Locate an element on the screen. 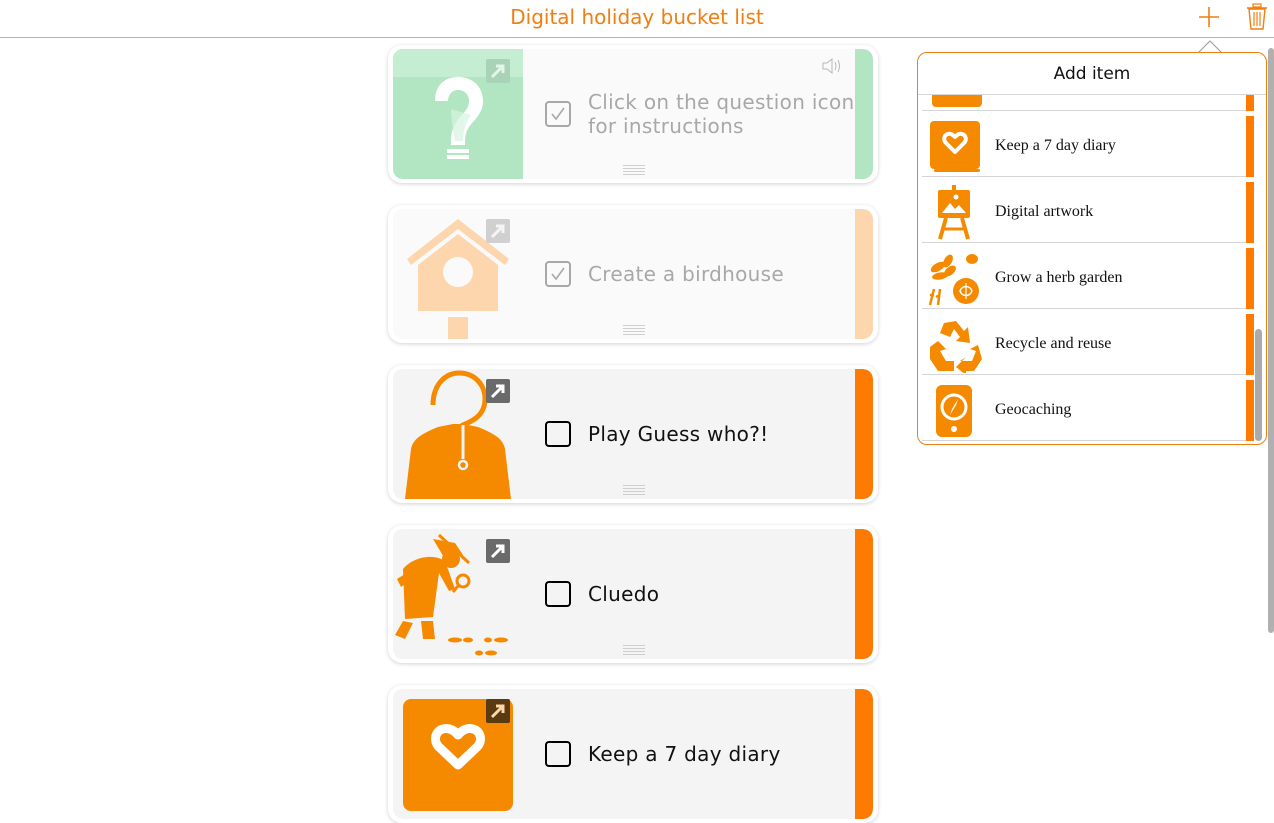 Image resolution: width=1274 pixels, height=823 pixels. add-item-label: Digital artwork is located at coordinates (1044, 211).